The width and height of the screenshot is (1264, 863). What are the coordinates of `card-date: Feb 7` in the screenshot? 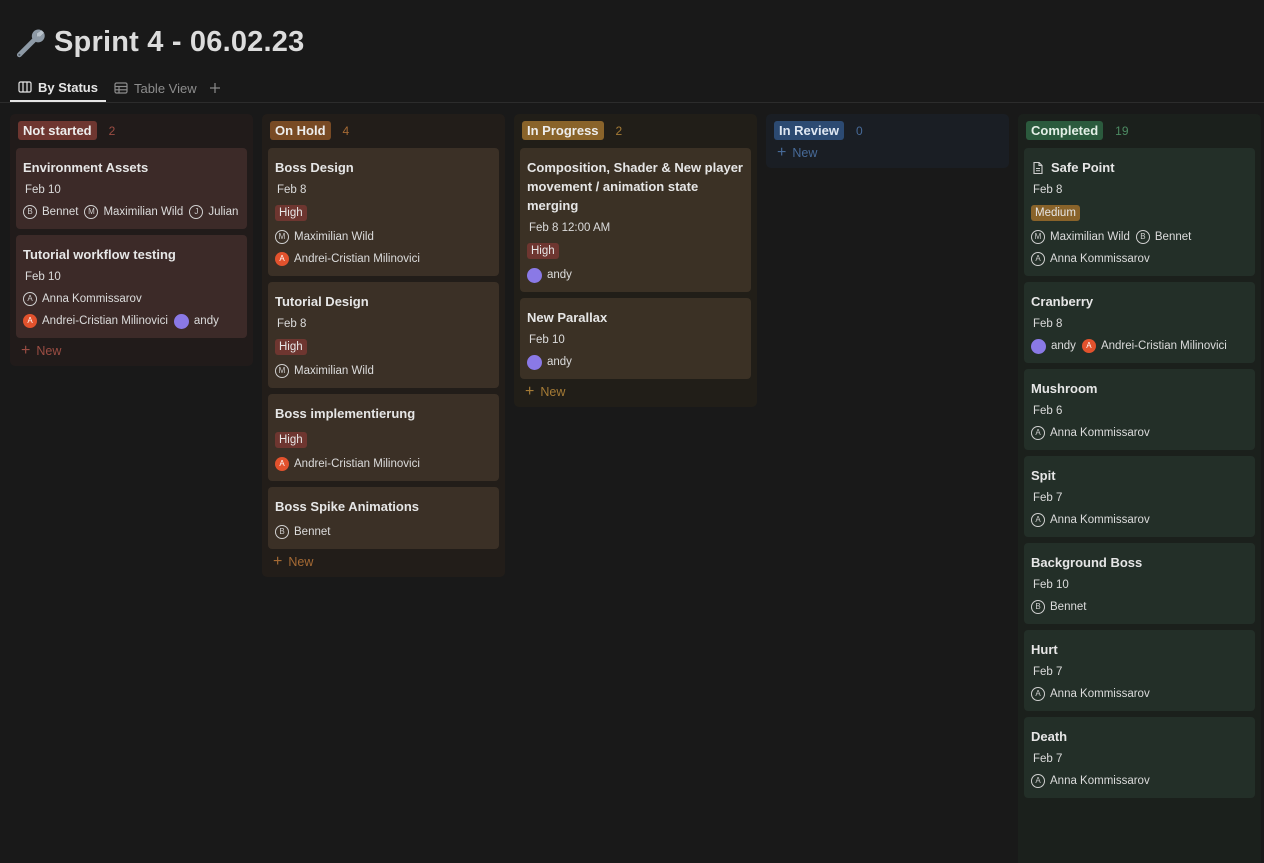 It's located at (1048, 759).